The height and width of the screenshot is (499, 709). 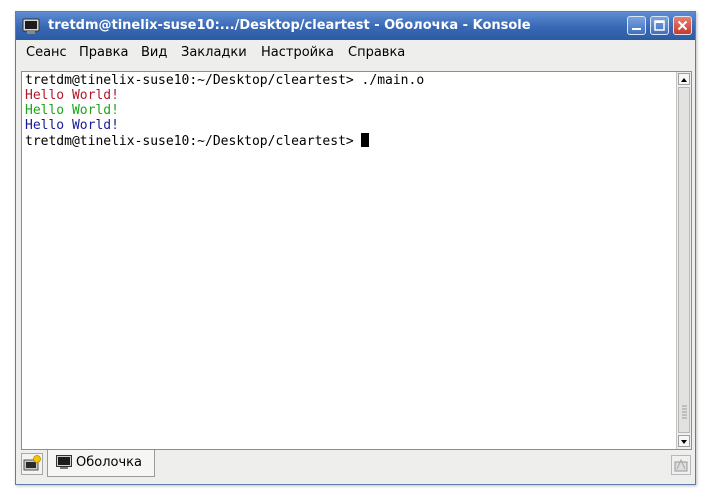 I want to click on scroll-up-button, so click(x=684, y=79).